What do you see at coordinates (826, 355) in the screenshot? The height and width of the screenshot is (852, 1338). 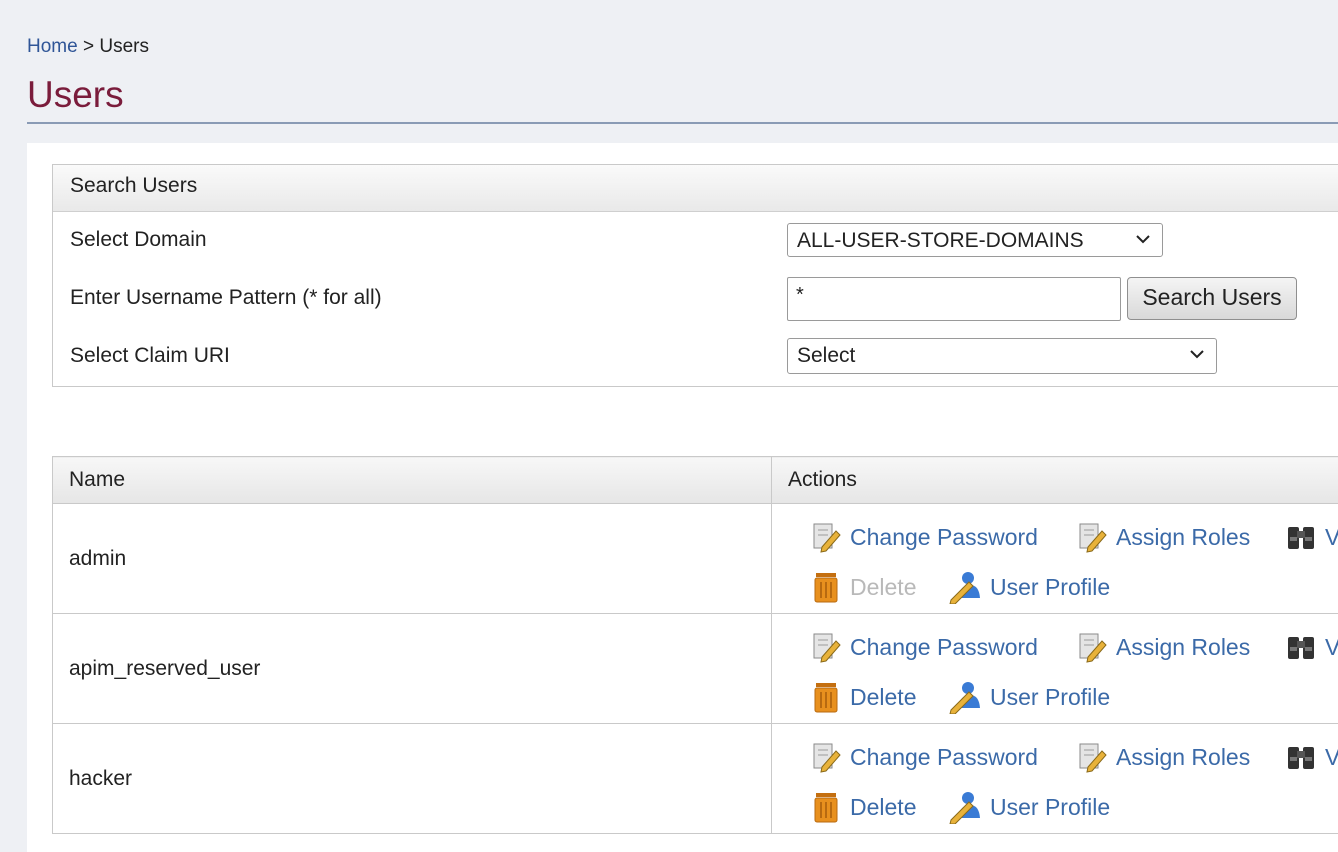 I see `claim-uri-select-value: Select` at bounding box center [826, 355].